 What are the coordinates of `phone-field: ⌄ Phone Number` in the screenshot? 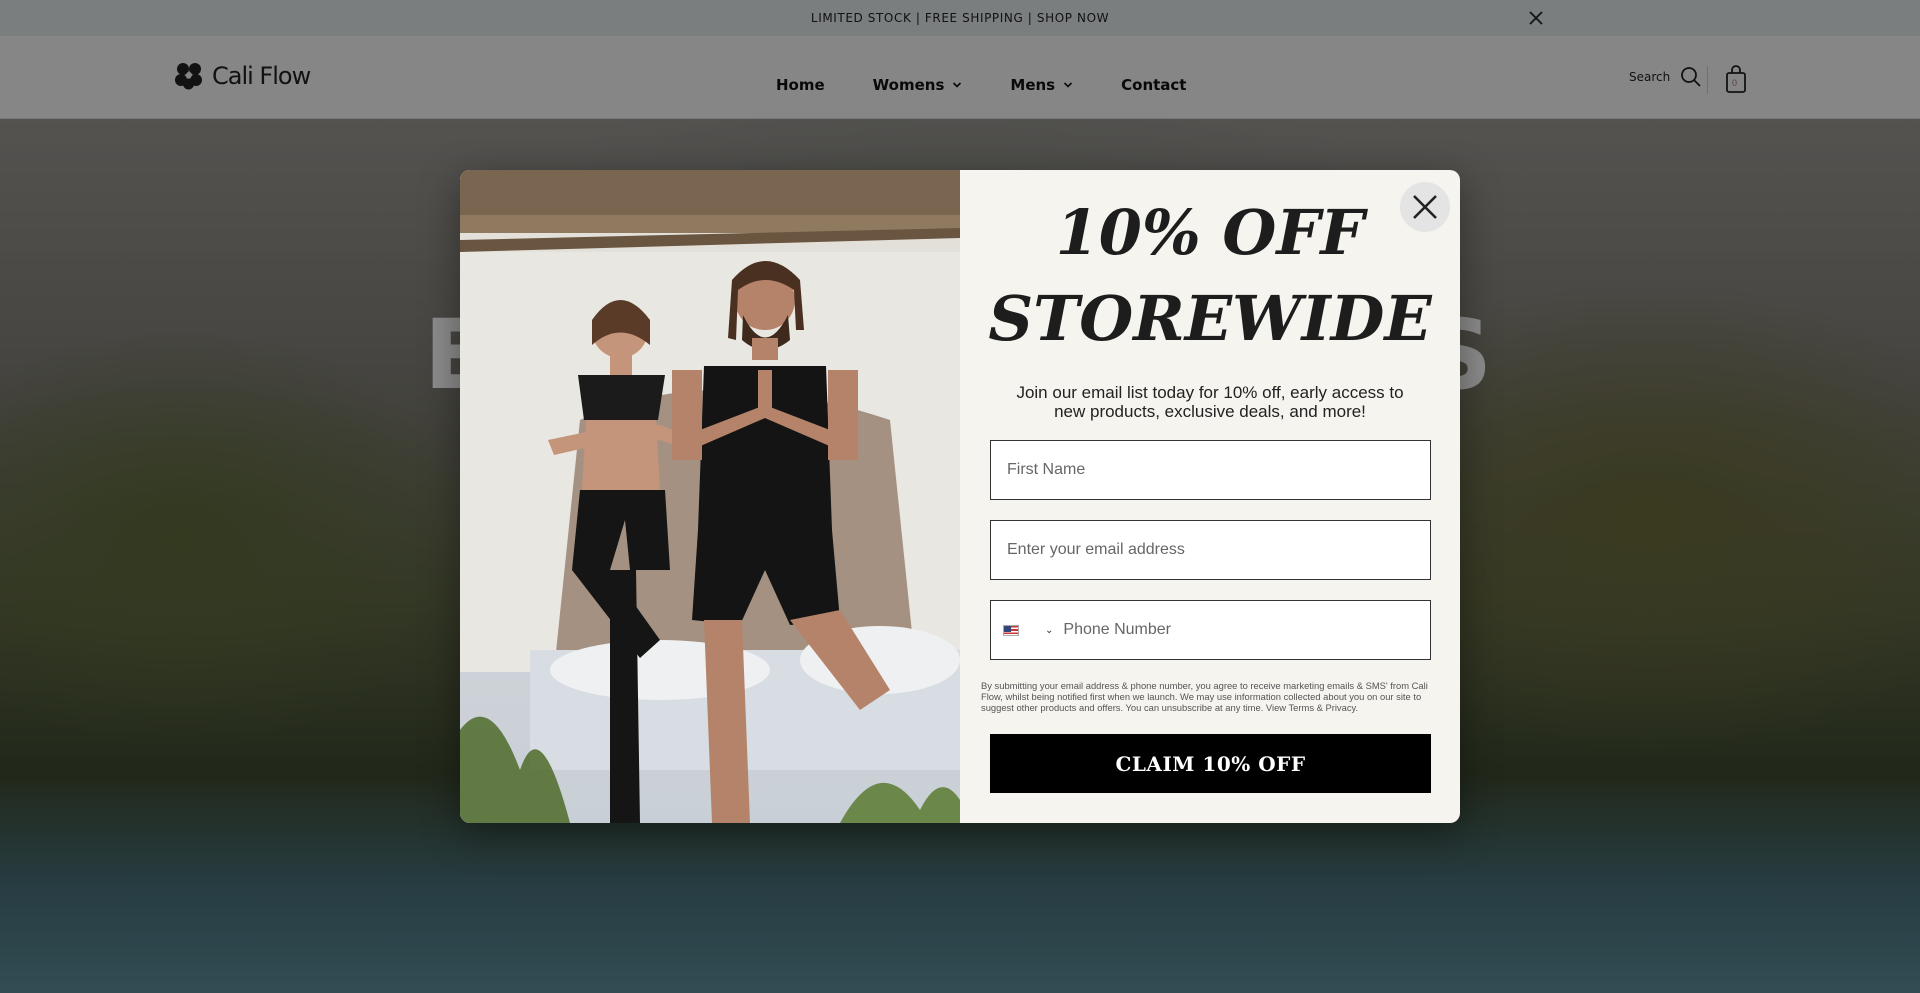 It's located at (1210, 630).